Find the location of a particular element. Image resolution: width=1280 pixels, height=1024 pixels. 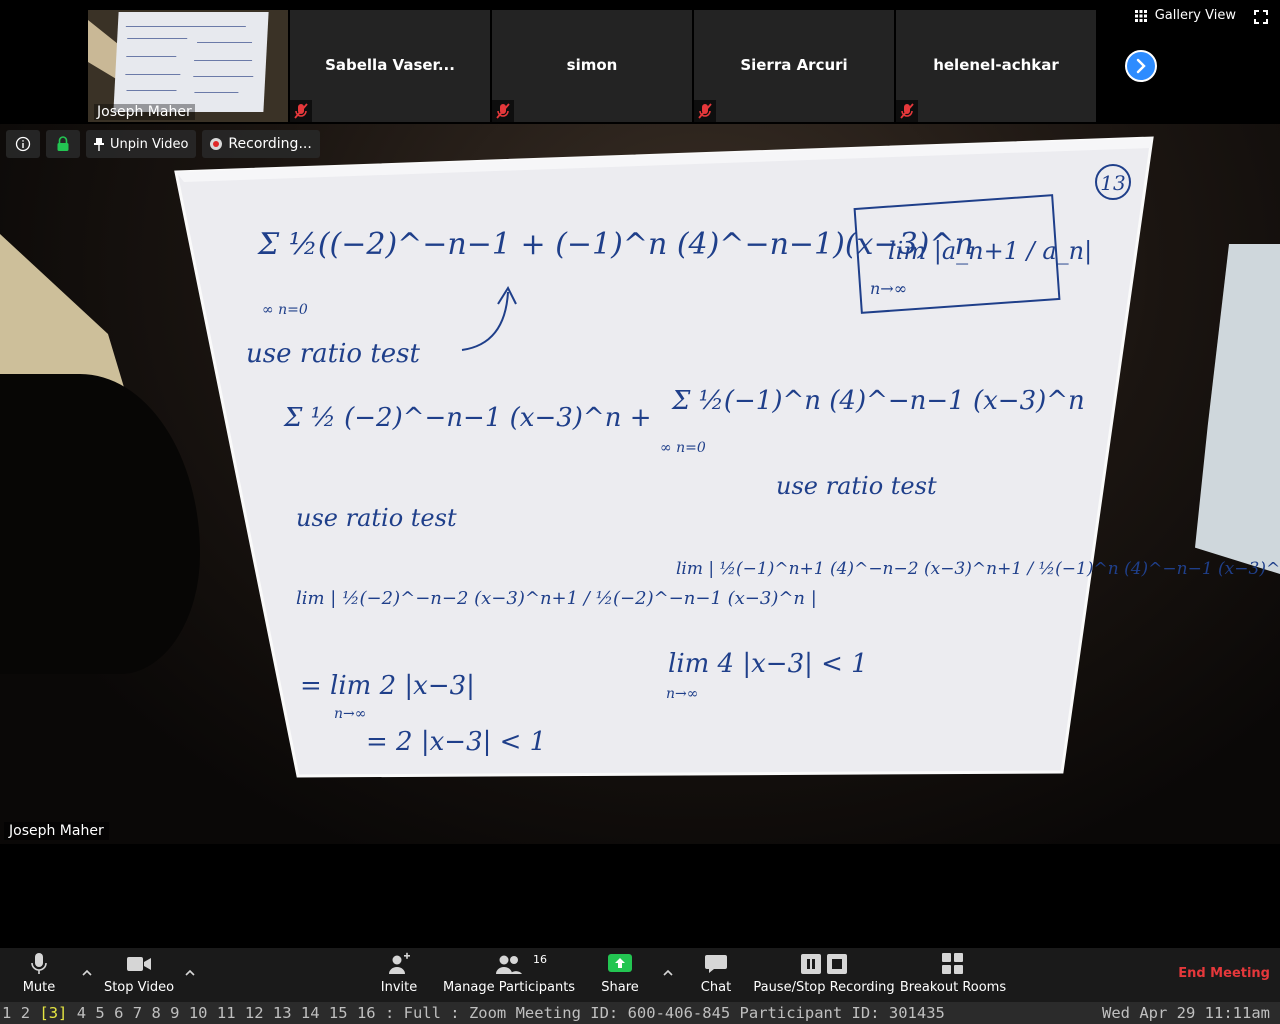

pause-stop-recording-icon is located at coordinates (824, 964).